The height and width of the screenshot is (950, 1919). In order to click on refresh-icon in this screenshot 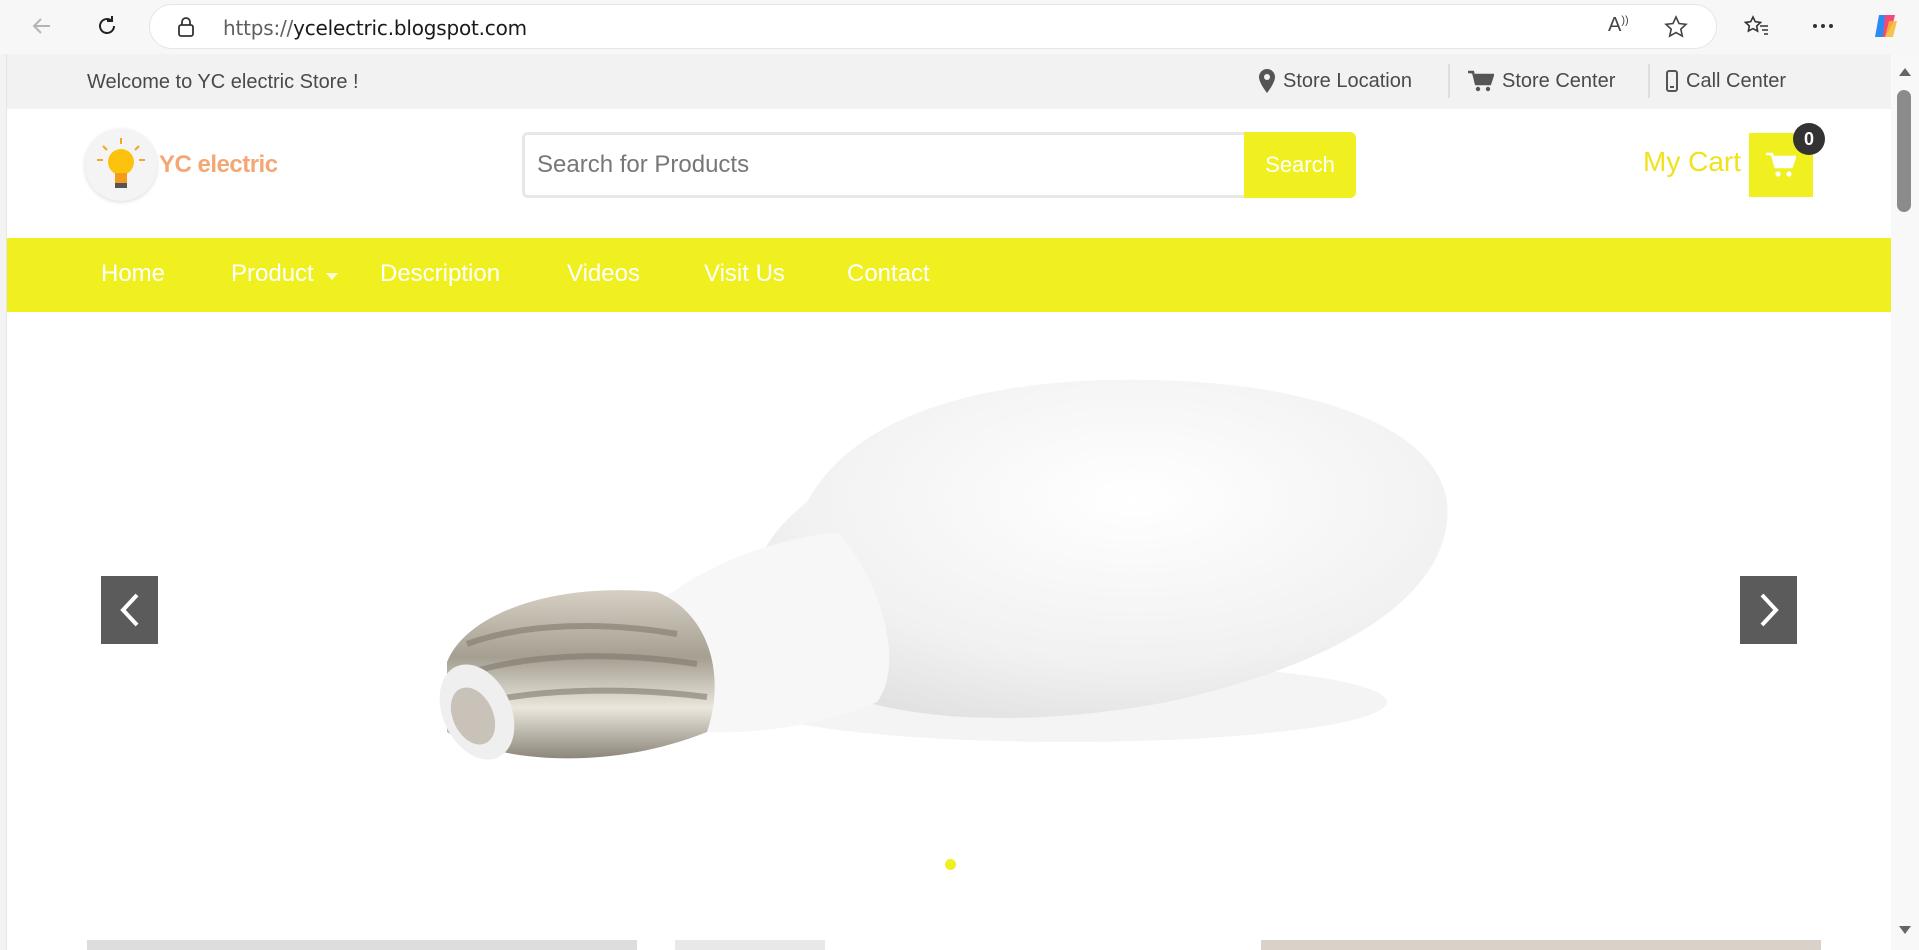, I will do `click(107, 25)`.